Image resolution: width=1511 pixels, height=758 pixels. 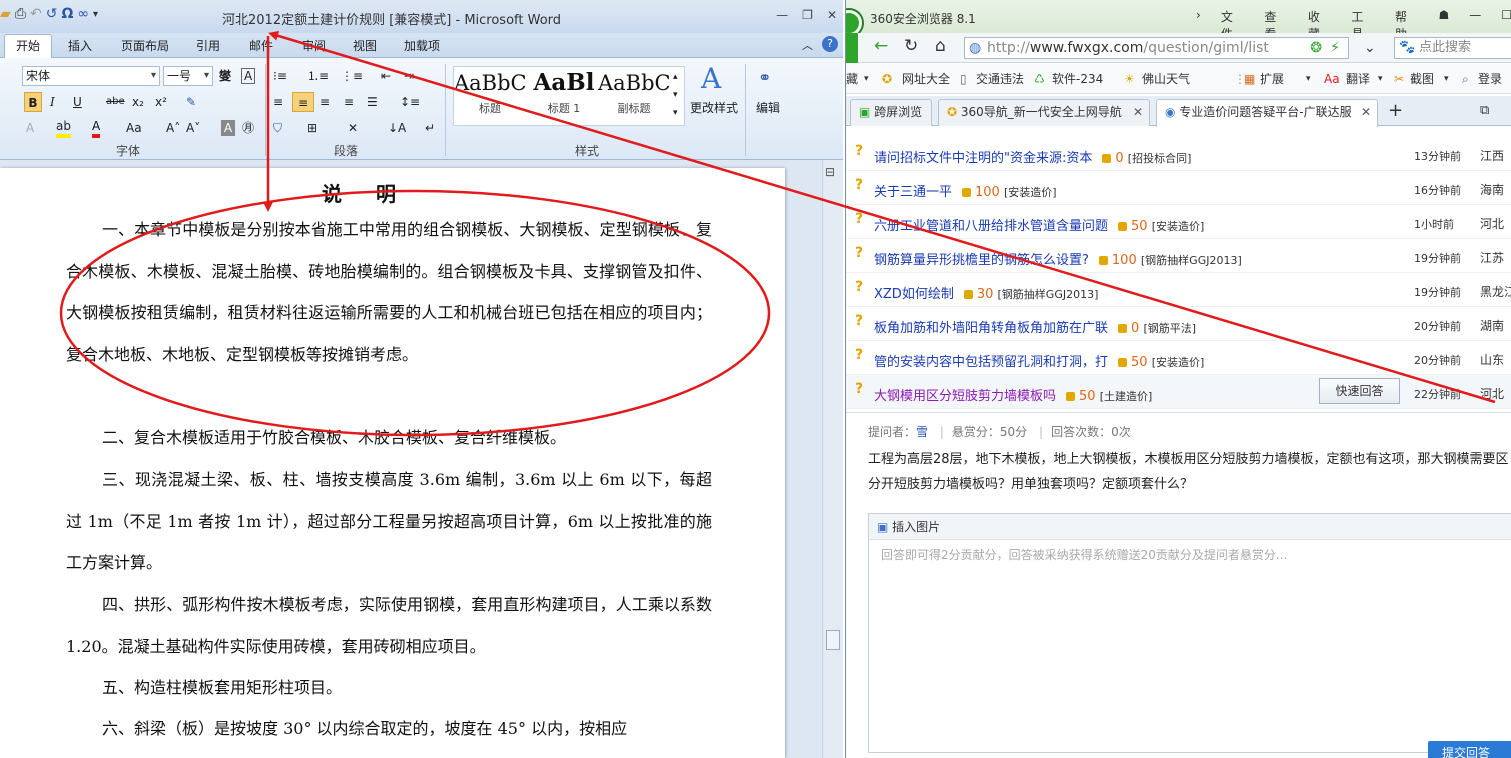 I want to click on undo-icon: ↶, so click(x=36, y=14).